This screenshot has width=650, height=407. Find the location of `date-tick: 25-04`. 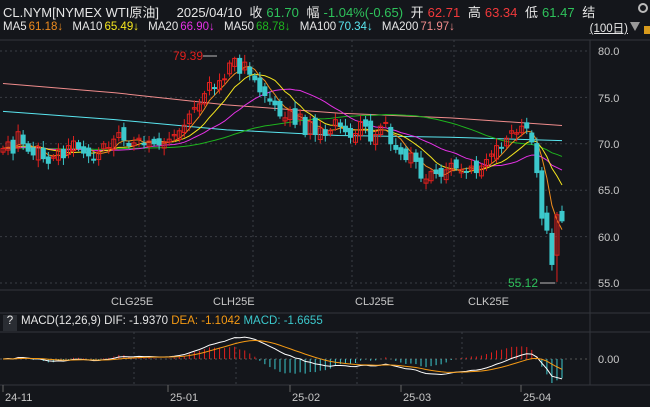

date-tick: 25-04 is located at coordinates (537, 398).